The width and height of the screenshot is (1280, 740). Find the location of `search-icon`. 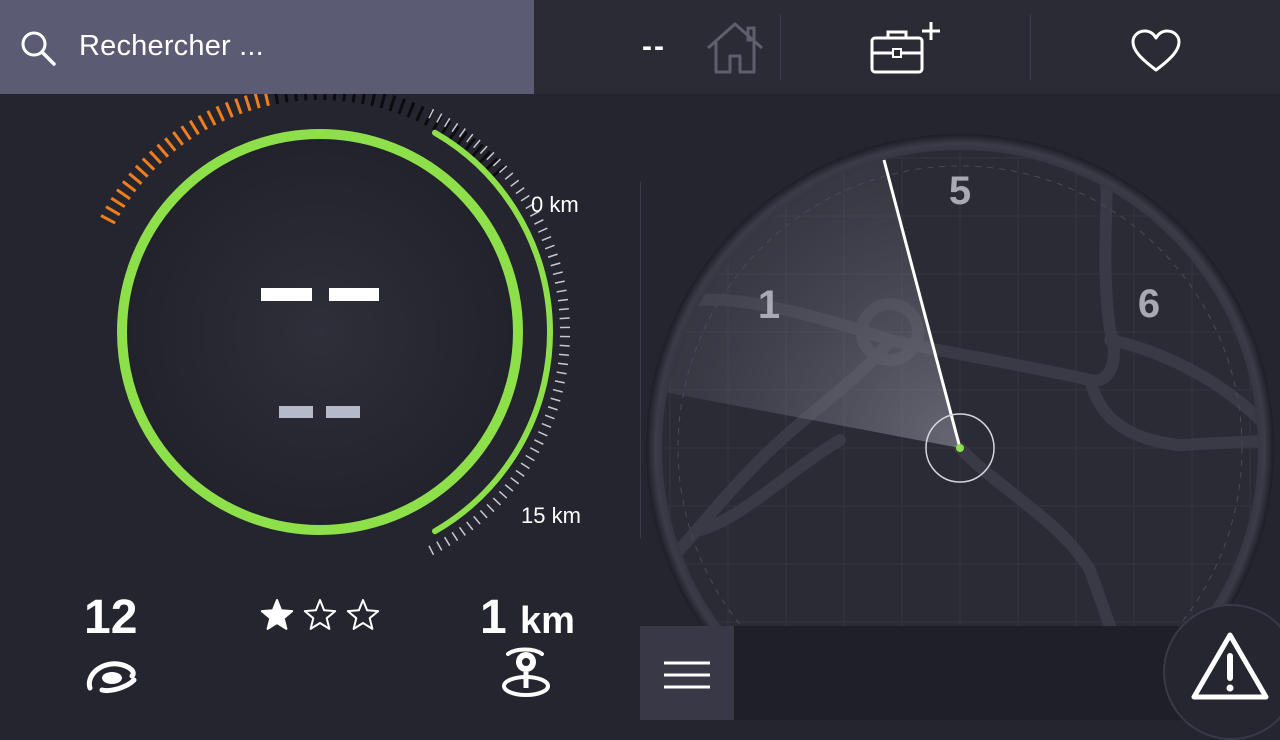

search-icon is located at coordinates (38, 48).